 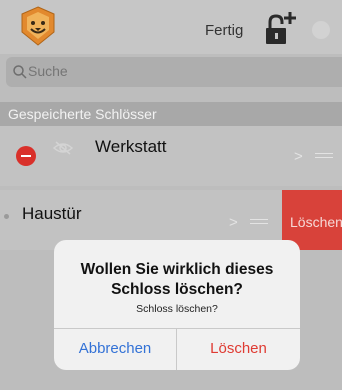 What do you see at coordinates (238, 349) in the screenshot?
I see `delete-button: Löschen` at bounding box center [238, 349].